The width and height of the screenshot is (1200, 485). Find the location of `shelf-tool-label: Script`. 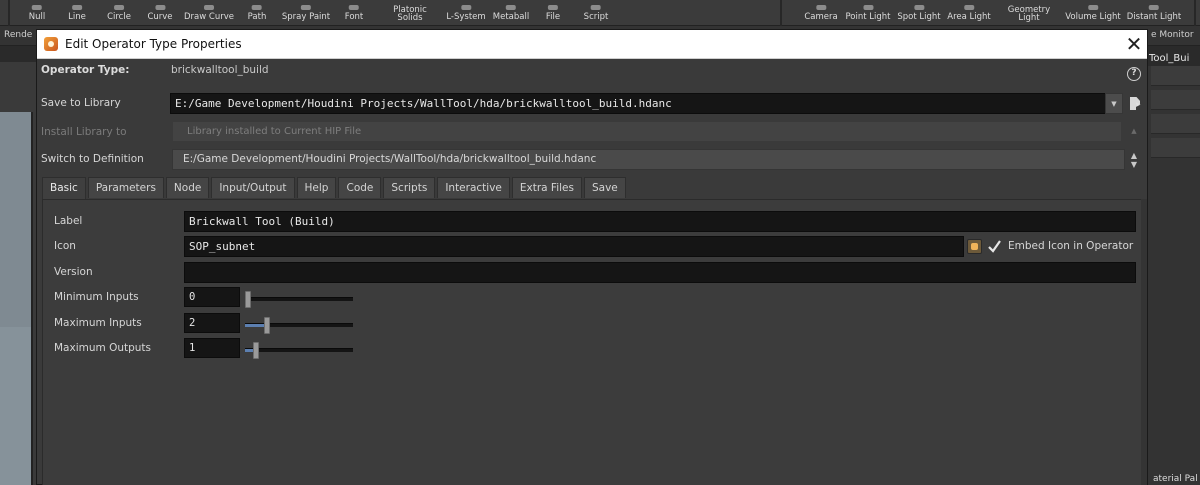

shelf-tool-label: Script is located at coordinates (596, 17).